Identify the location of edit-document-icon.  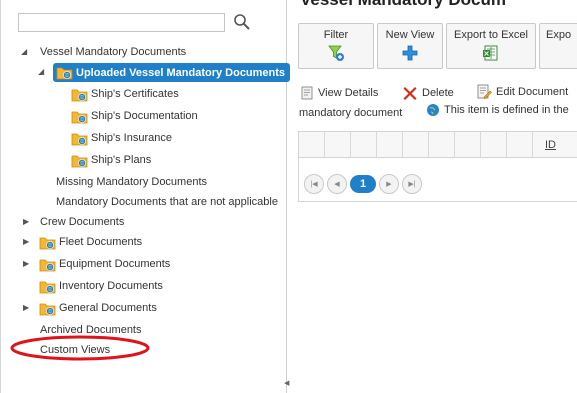
(484, 91).